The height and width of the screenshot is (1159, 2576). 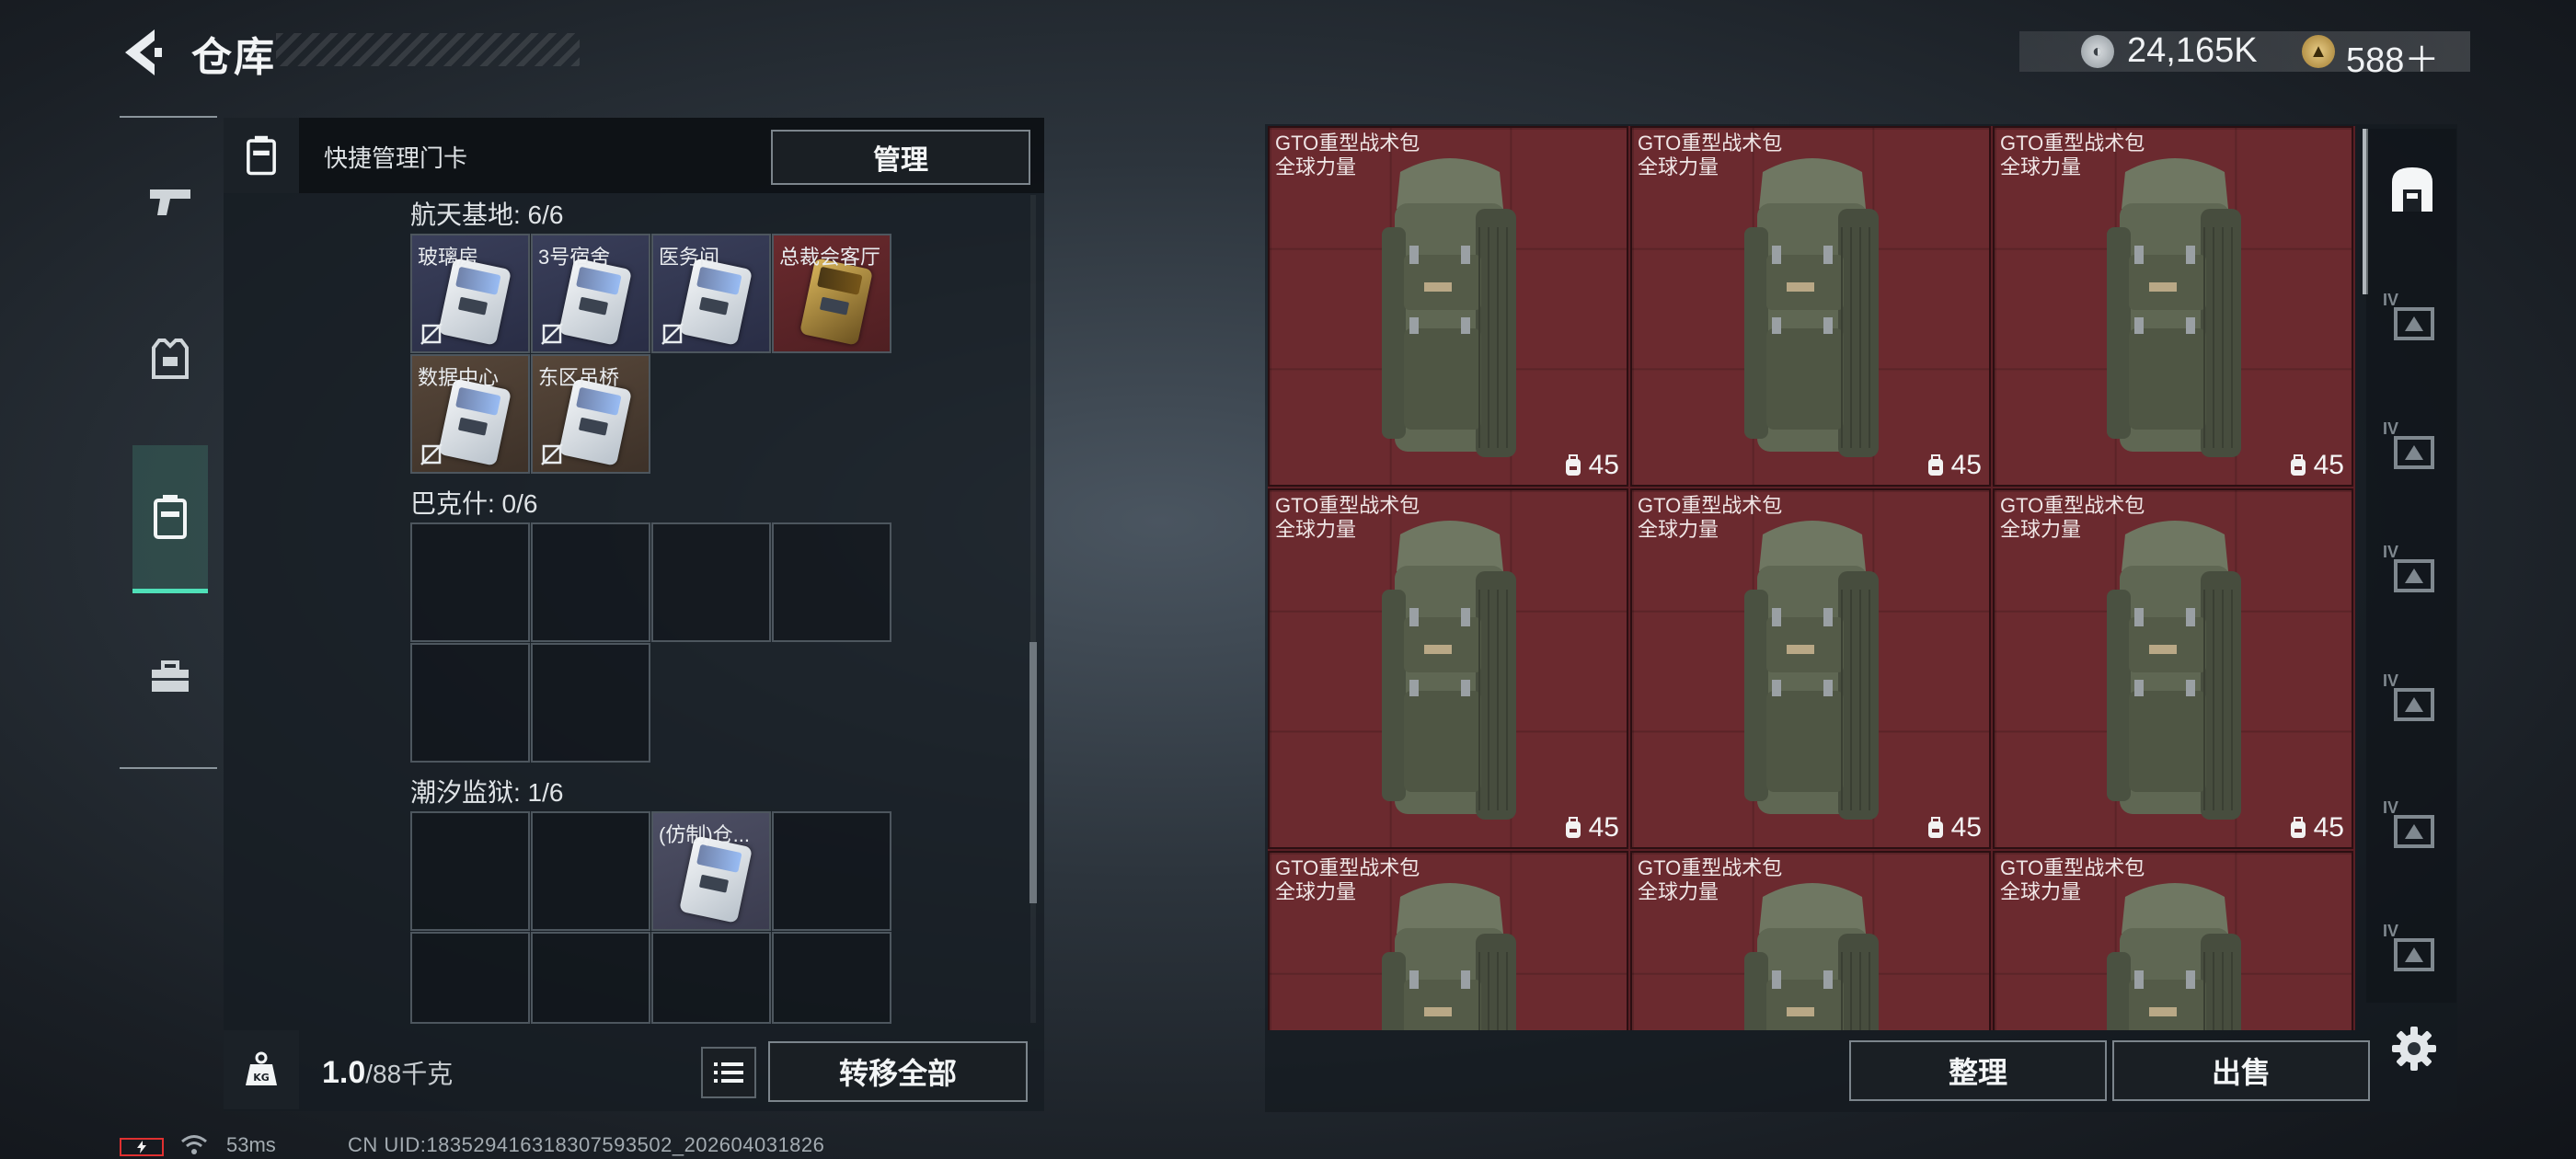 What do you see at coordinates (898, 1071) in the screenshot?
I see `transfer-all-button: 转移全部` at bounding box center [898, 1071].